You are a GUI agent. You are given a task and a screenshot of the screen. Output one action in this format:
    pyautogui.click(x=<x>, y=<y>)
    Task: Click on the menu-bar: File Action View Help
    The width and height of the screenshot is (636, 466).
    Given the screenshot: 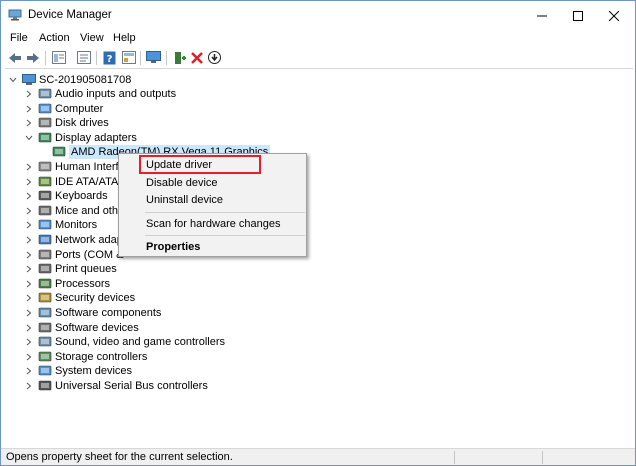 What is the action you would take?
    pyautogui.click(x=318, y=39)
    